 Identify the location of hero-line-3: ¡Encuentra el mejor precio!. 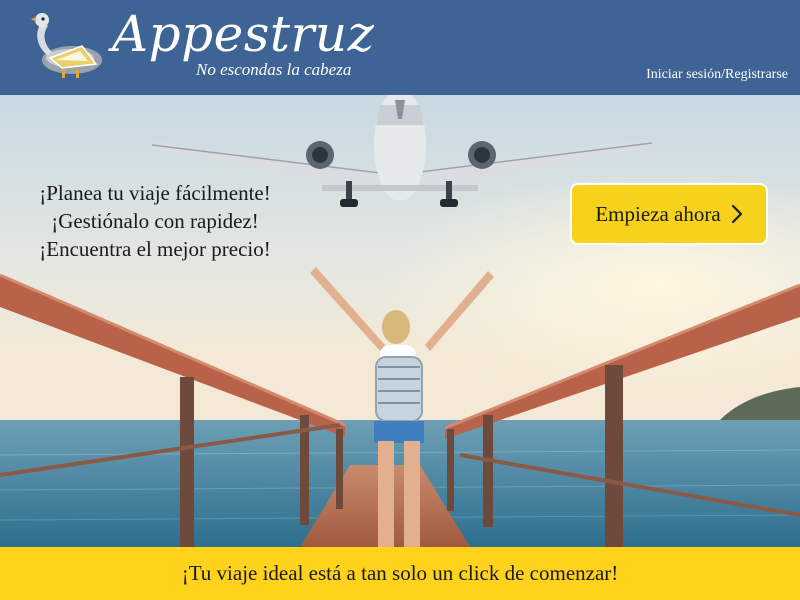
(155, 249).